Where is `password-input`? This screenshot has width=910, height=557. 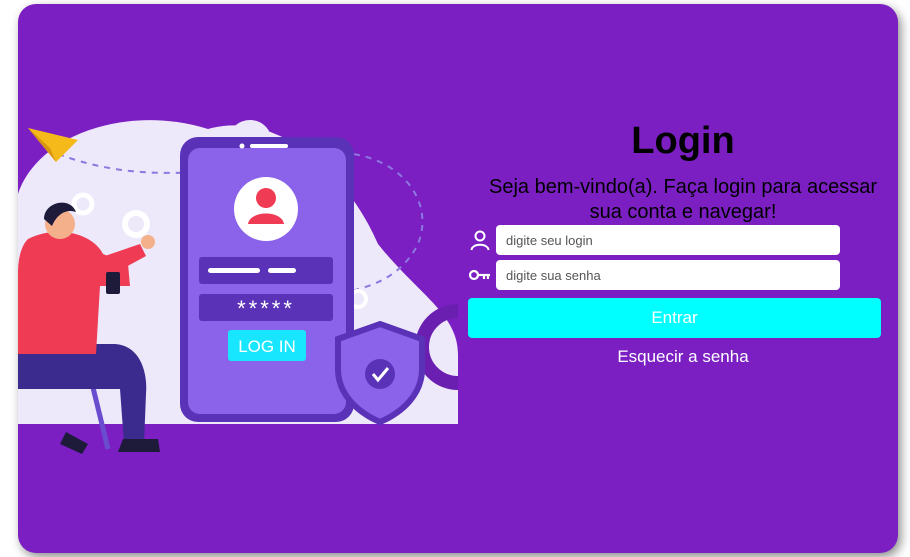
password-input is located at coordinates (668, 275).